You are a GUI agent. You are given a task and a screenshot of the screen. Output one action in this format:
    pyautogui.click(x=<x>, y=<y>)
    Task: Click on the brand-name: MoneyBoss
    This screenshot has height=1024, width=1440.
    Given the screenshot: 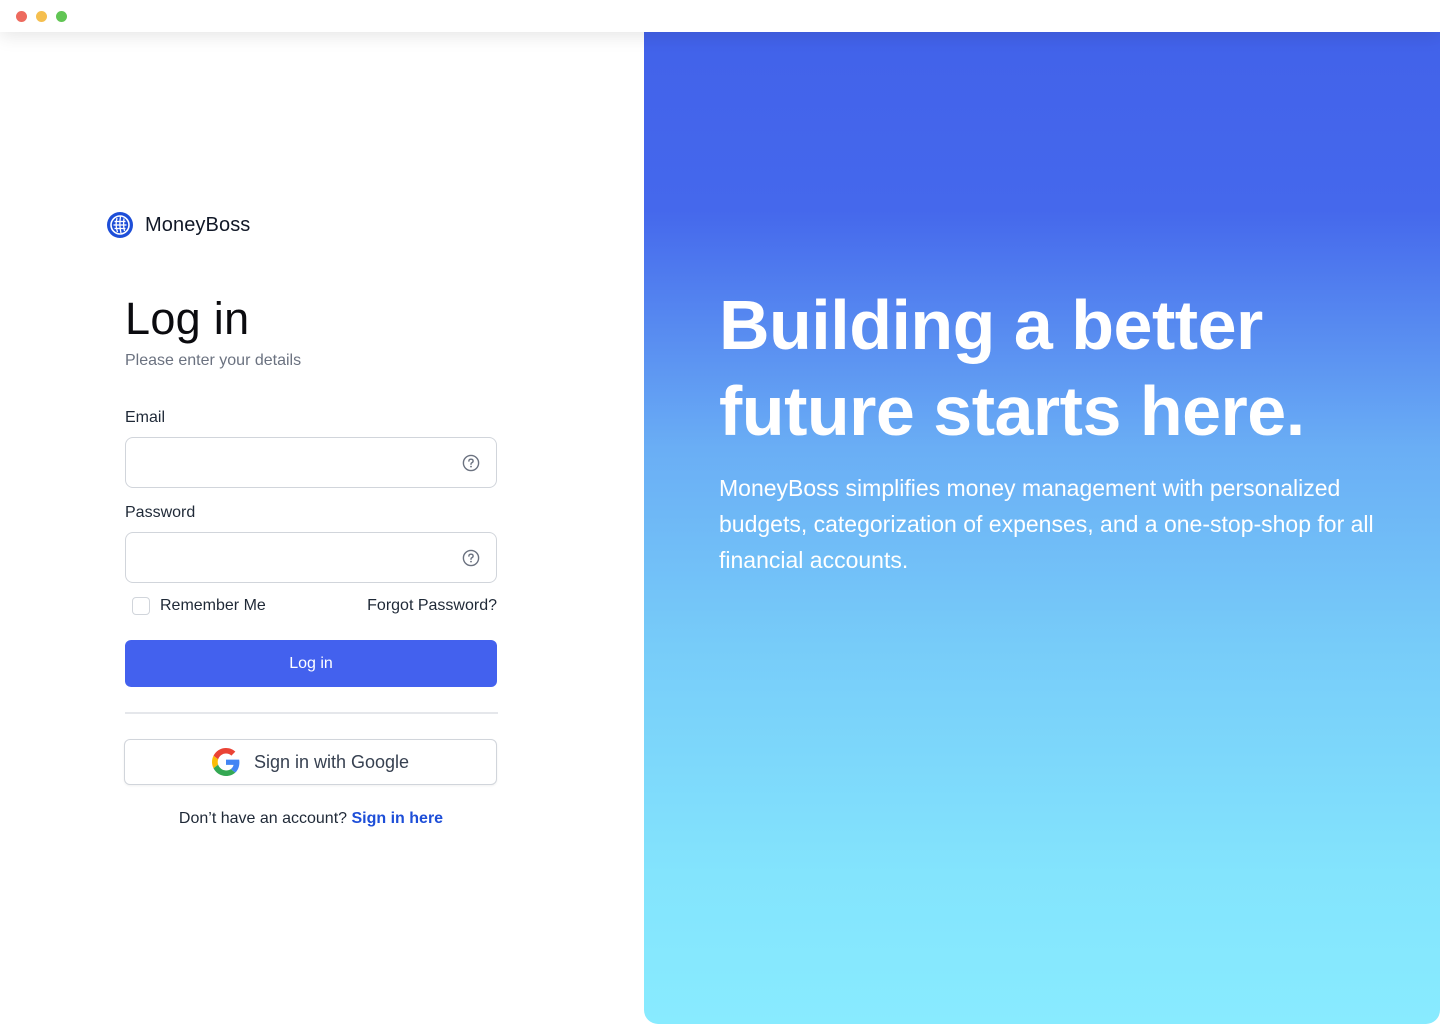 What is the action you would take?
    pyautogui.click(x=198, y=224)
    